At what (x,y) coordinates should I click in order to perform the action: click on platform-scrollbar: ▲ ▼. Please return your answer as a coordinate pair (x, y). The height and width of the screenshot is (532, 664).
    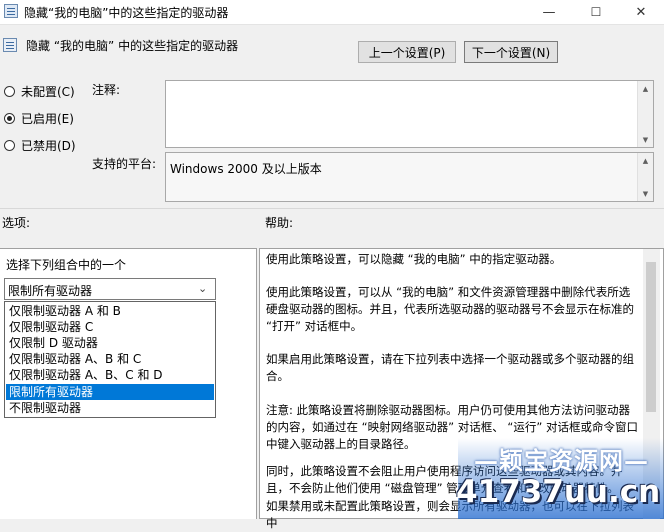
    Looking at the image, I should click on (645, 177).